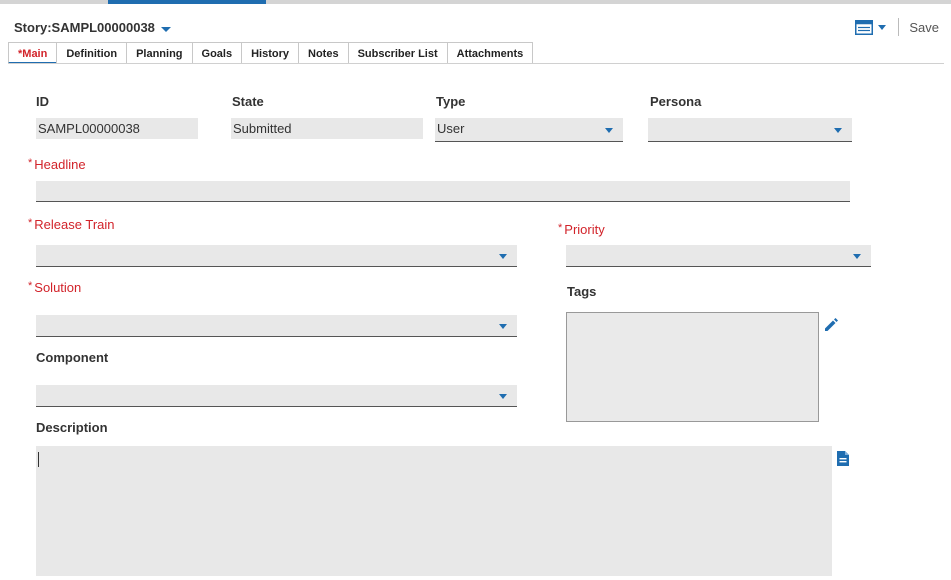 The image size is (951, 580). I want to click on top-progress-accent, so click(187, 2).